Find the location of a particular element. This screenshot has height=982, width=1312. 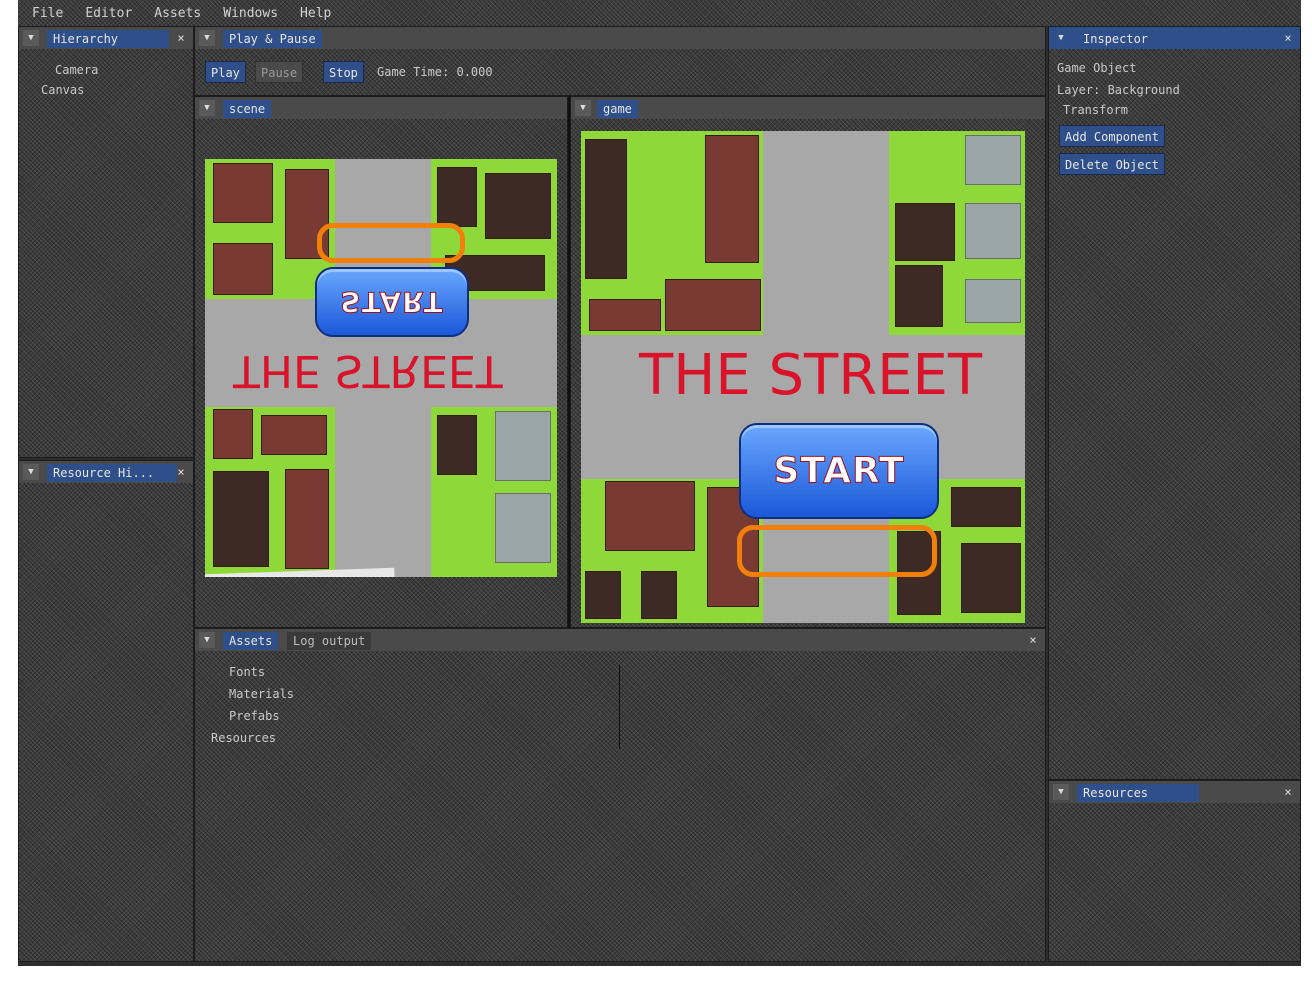

menu-bar: File Editor Assets Windows Help is located at coordinates (659, 13).